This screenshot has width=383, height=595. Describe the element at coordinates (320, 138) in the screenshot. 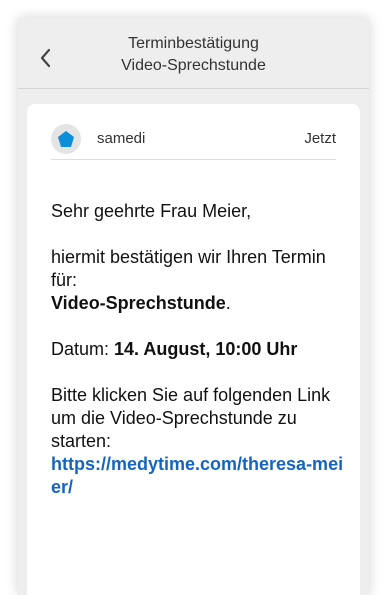

I see `message-time: Jetzt` at that location.